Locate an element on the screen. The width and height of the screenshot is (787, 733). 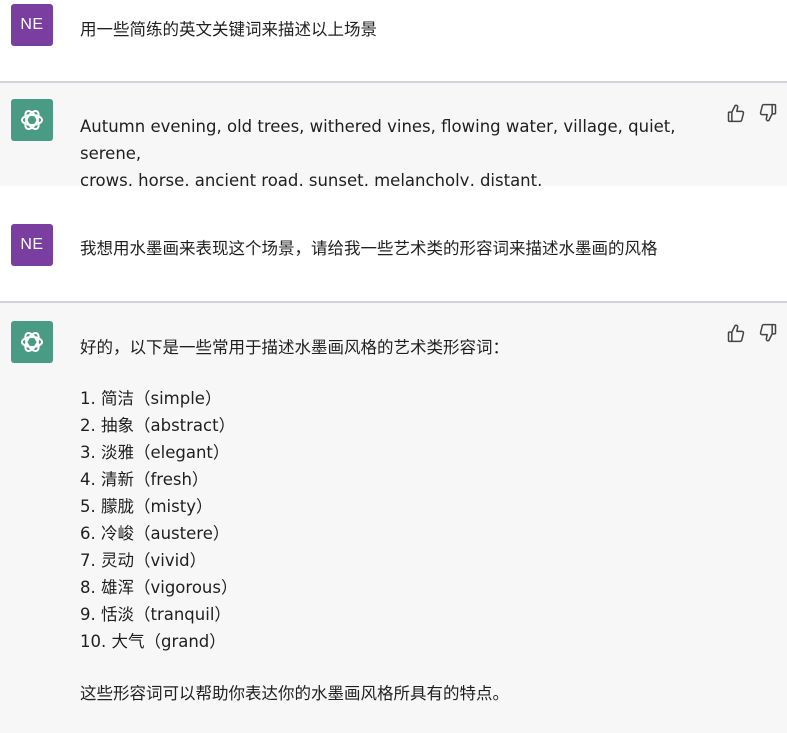
user-message-text: 我想用水墨画来表现这个场景，请给我一些艺术类的形容词来描述水墨画的风格 is located at coordinates (369, 248).